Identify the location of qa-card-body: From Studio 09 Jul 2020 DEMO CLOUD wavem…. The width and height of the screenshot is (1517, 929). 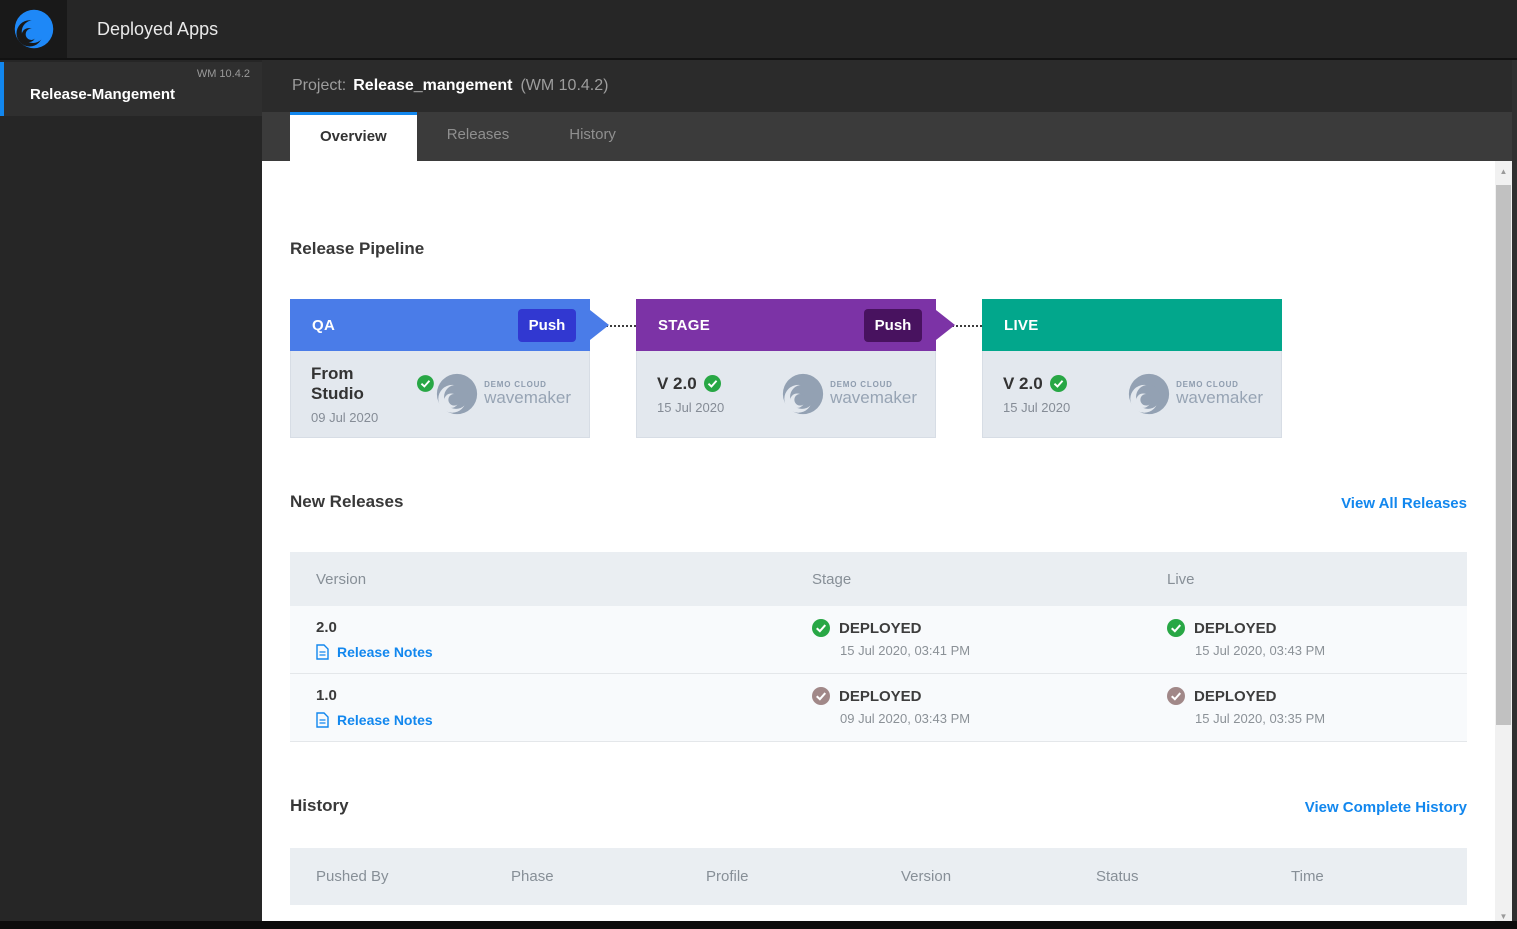
(440, 394).